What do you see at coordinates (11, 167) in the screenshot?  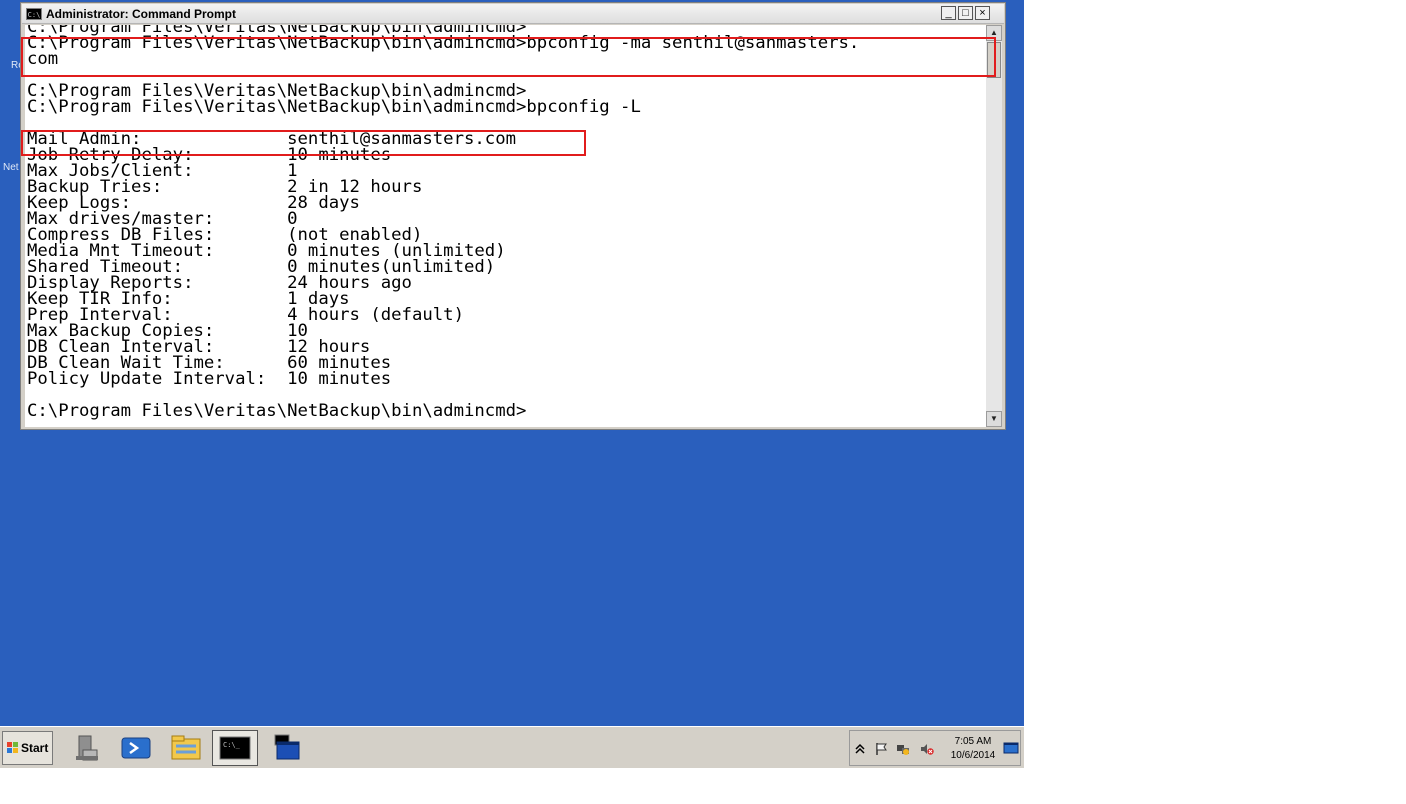 I see `desktop-icon-label: Net` at bounding box center [11, 167].